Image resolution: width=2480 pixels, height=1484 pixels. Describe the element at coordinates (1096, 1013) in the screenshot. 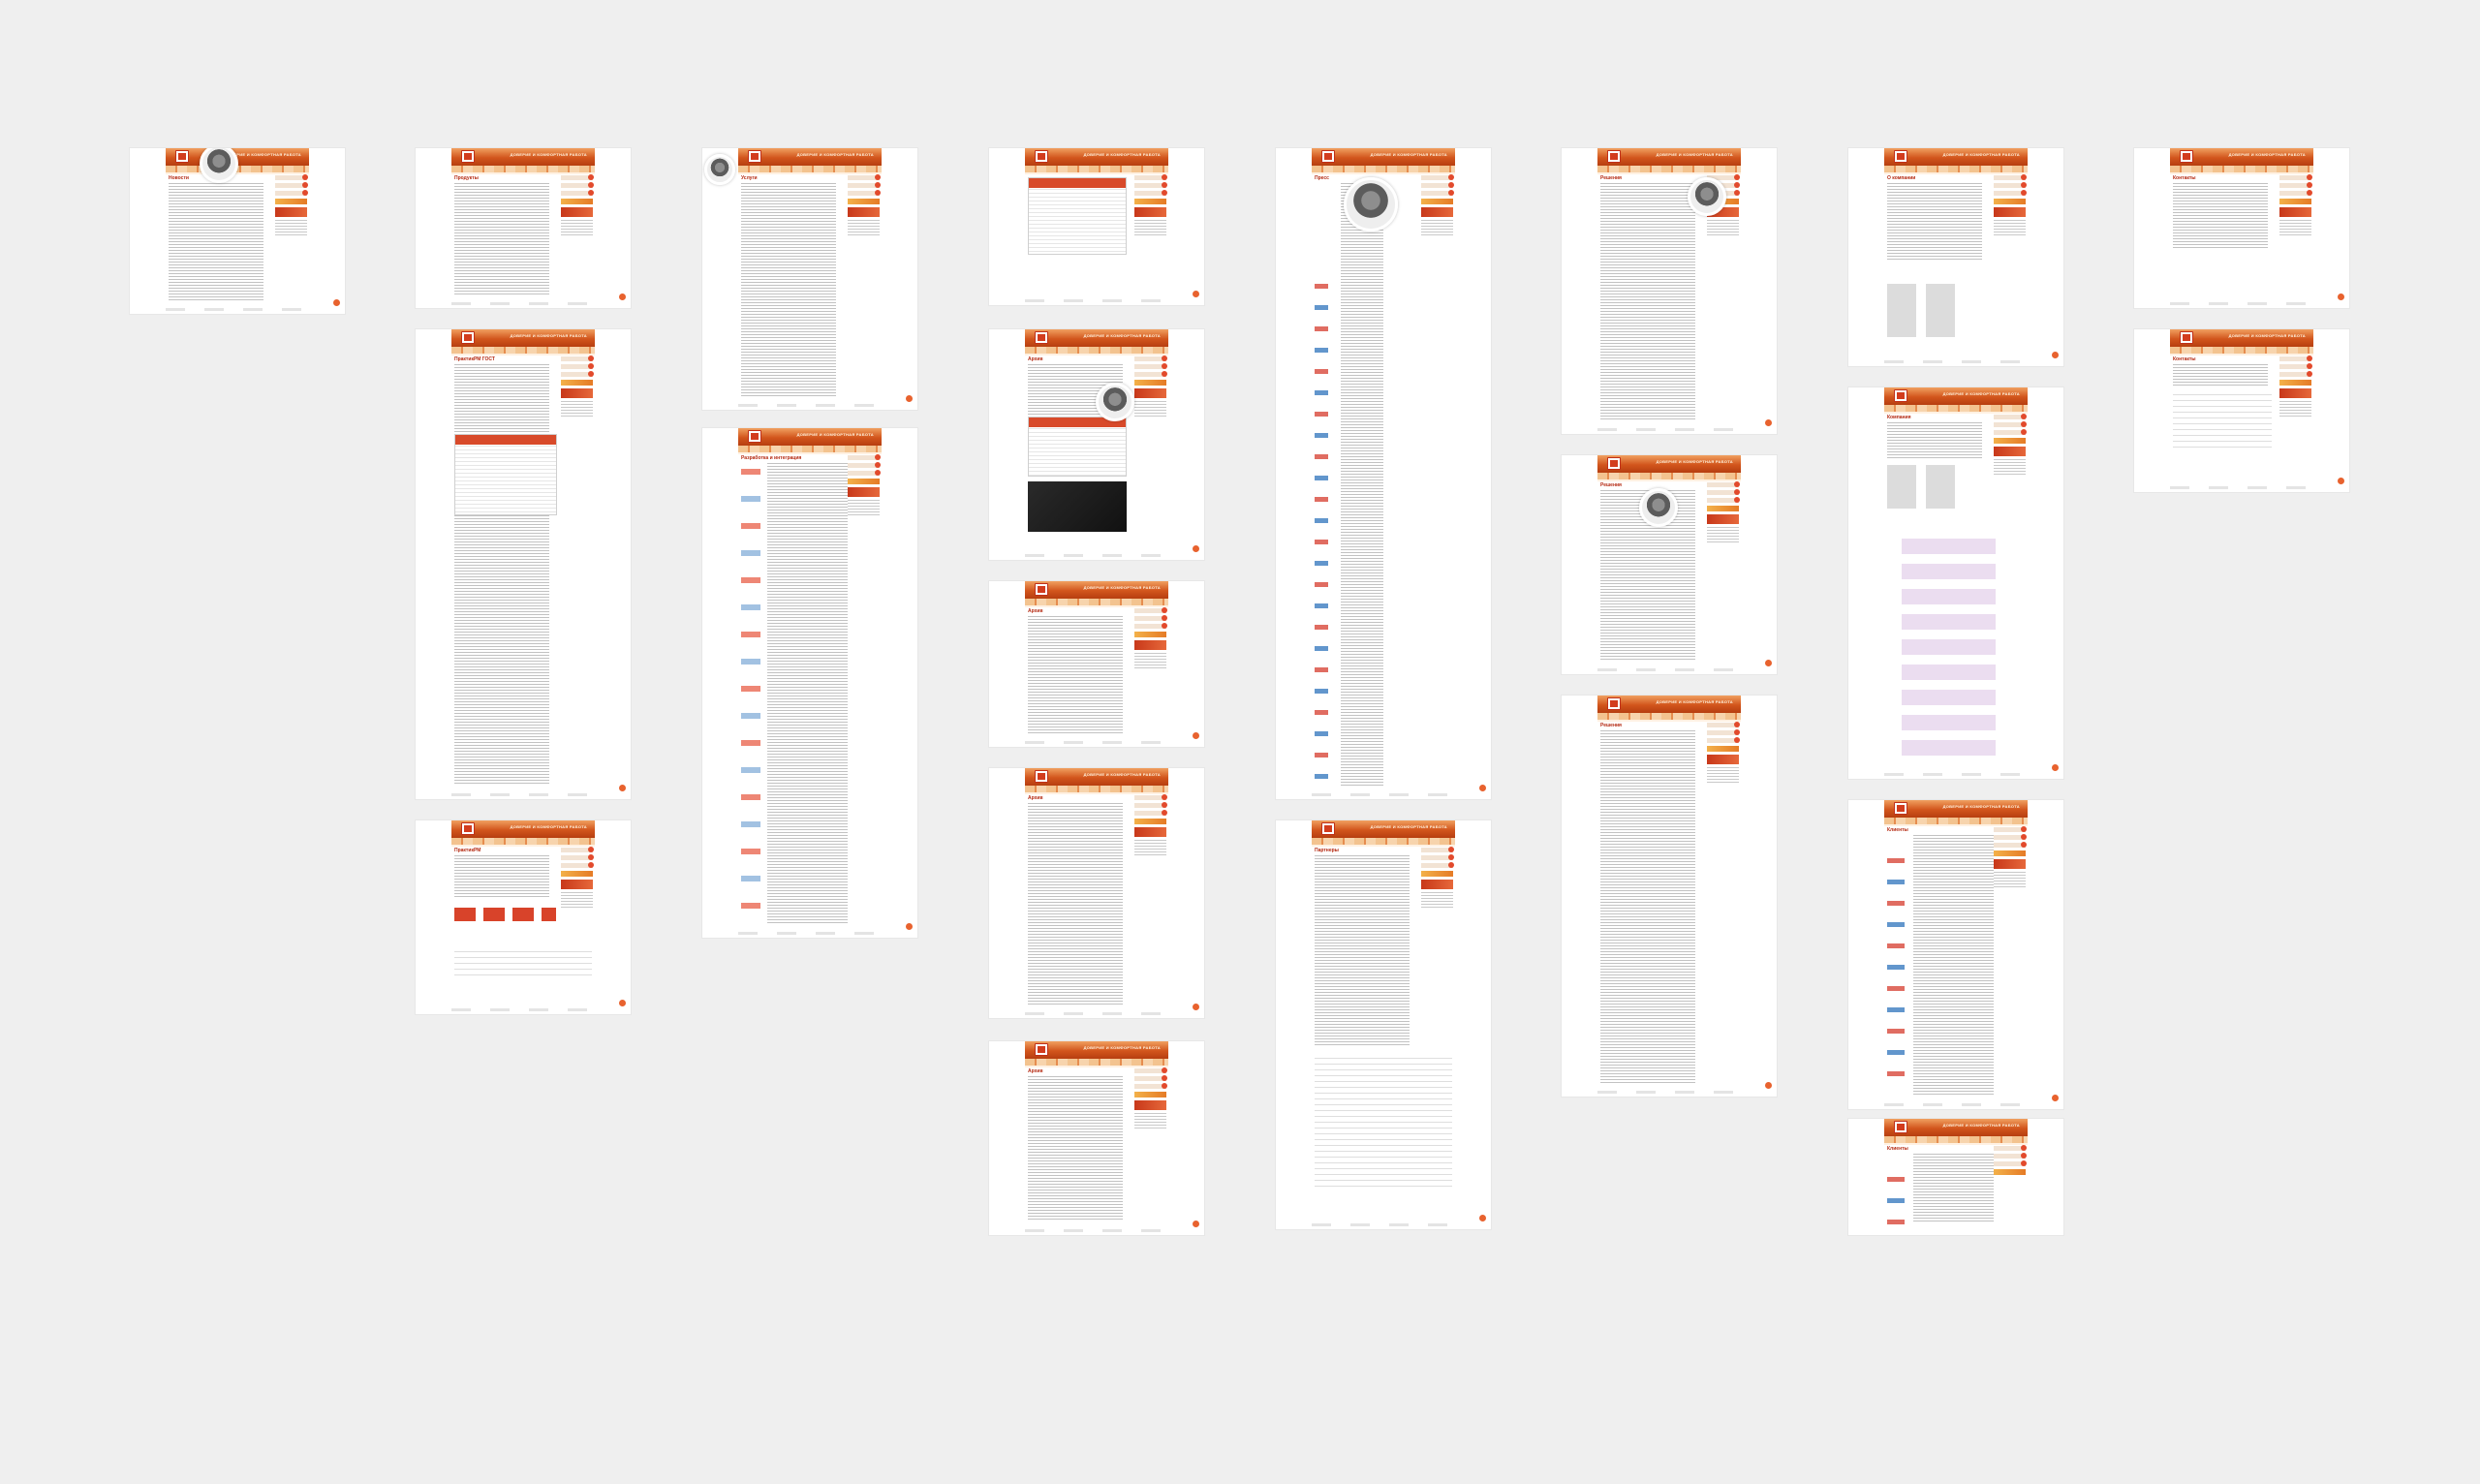

I see `footer` at that location.